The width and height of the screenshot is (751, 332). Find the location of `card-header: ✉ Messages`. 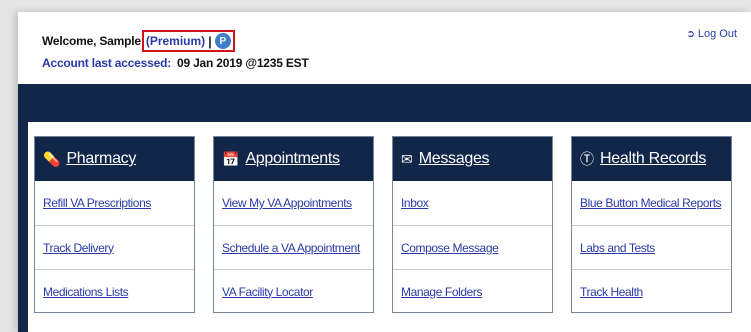

card-header: ✉ Messages is located at coordinates (472, 159).